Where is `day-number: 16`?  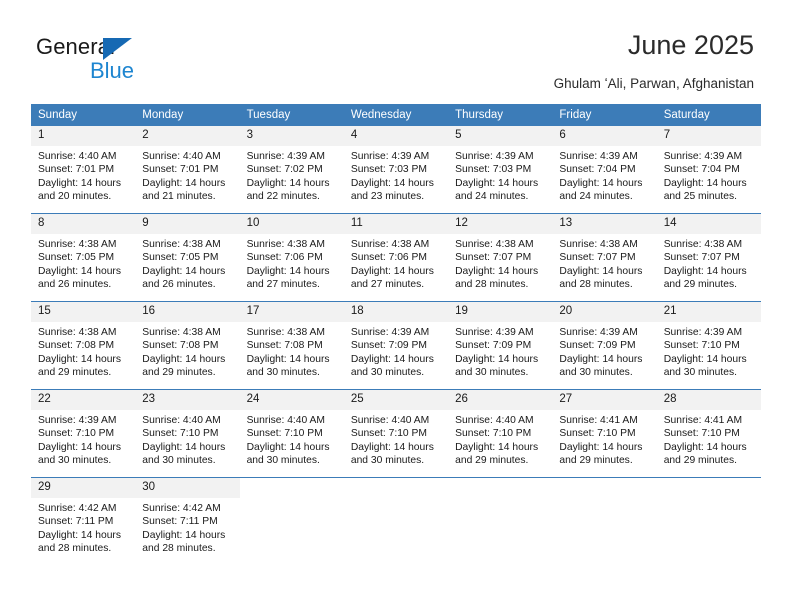
day-number: 16 is located at coordinates (187, 312).